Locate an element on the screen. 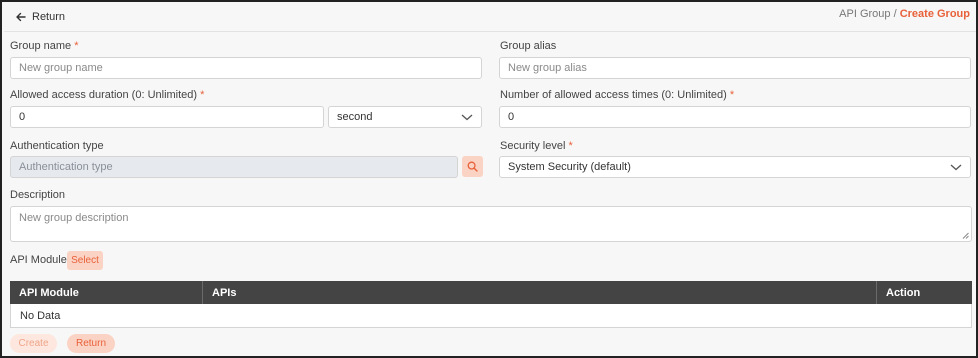 The height and width of the screenshot is (358, 978). group-name-label-text: Group name is located at coordinates (41, 46).